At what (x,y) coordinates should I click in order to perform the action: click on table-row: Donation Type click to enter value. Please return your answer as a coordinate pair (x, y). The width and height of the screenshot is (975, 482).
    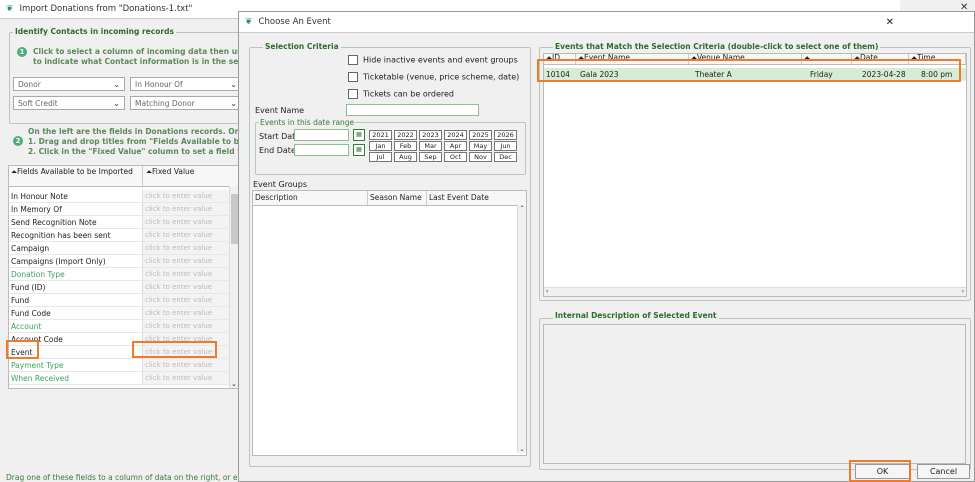
    Looking at the image, I should click on (124, 274).